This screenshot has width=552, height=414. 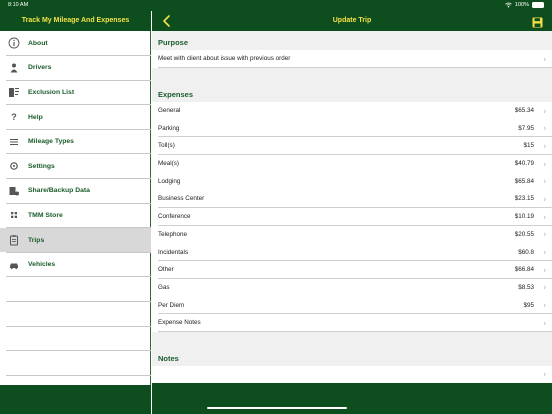 I want to click on sidebar-item-settings: Settings, so click(x=75, y=166).